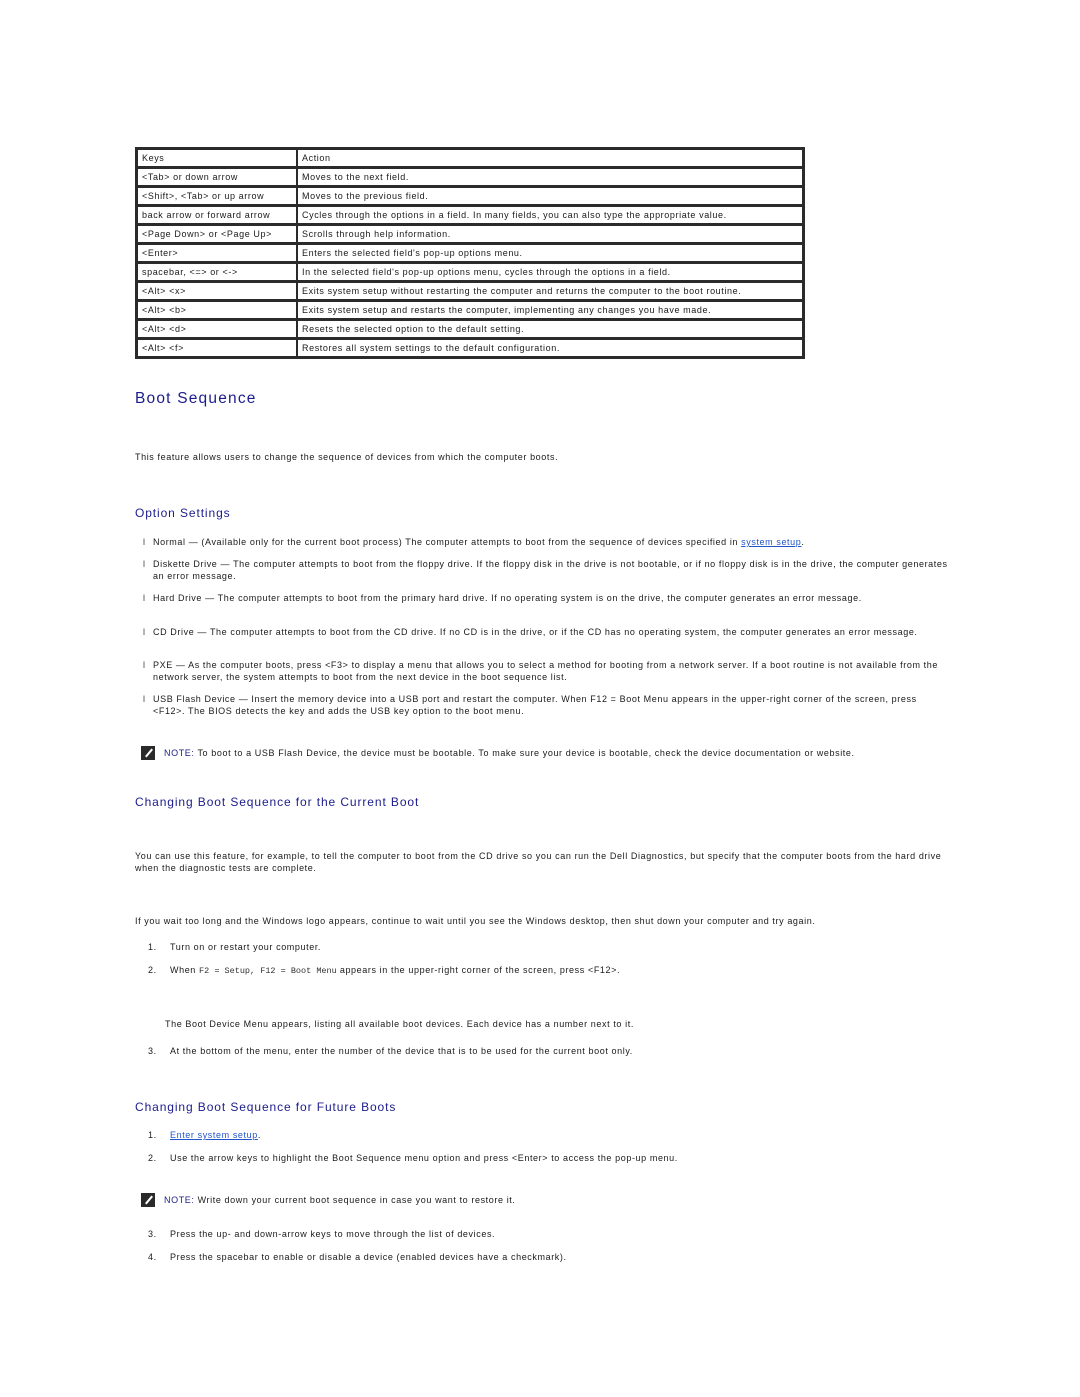 The image size is (1080, 1397). Describe the element at coordinates (217, 328) in the screenshot. I see `key-cell: <Alt> <d>` at that location.